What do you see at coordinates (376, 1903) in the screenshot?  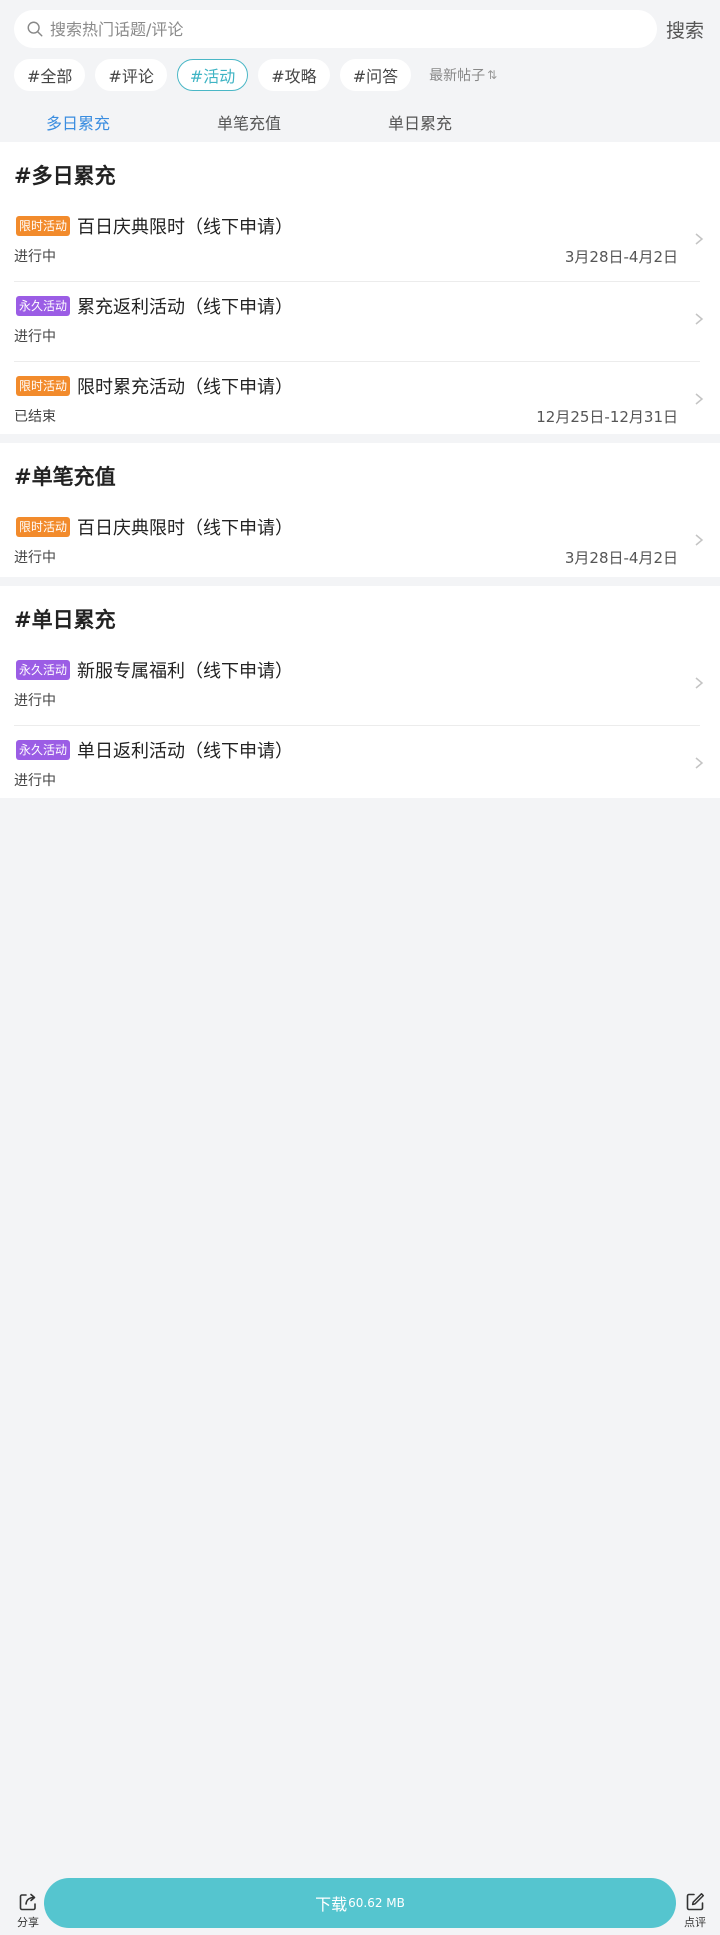 I see `download-size: 60.62 MB` at bounding box center [376, 1903].